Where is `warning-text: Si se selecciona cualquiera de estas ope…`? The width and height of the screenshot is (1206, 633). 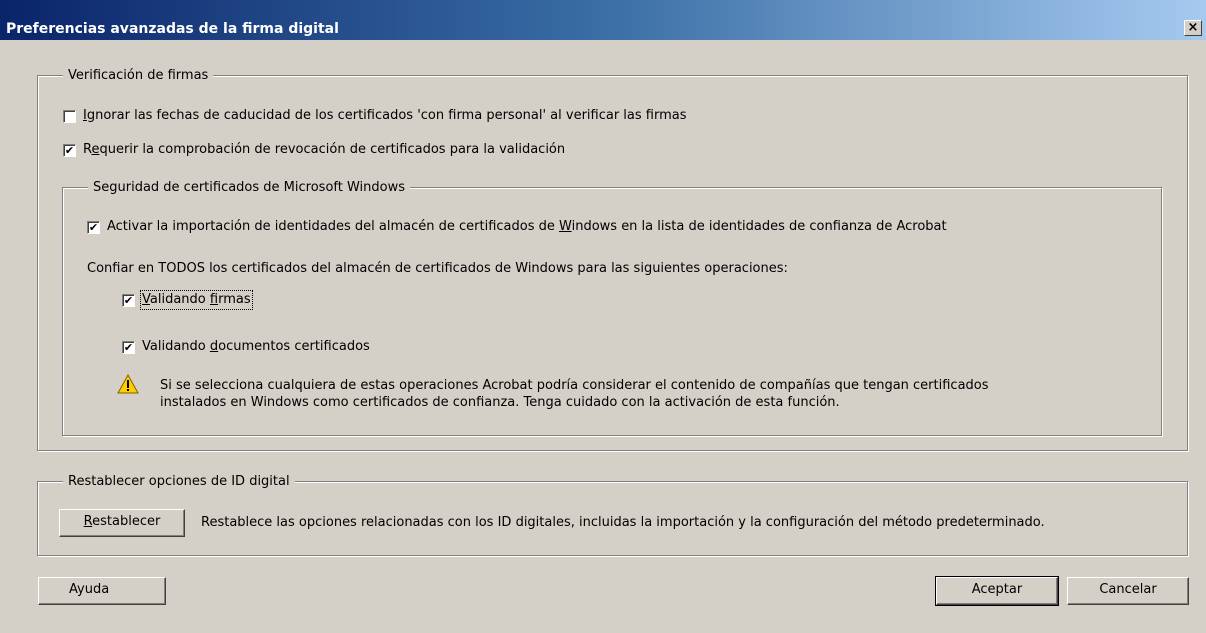 warning-text: Si se selecciona cualquiera de estas ope… is located at coordinates (660, 394).